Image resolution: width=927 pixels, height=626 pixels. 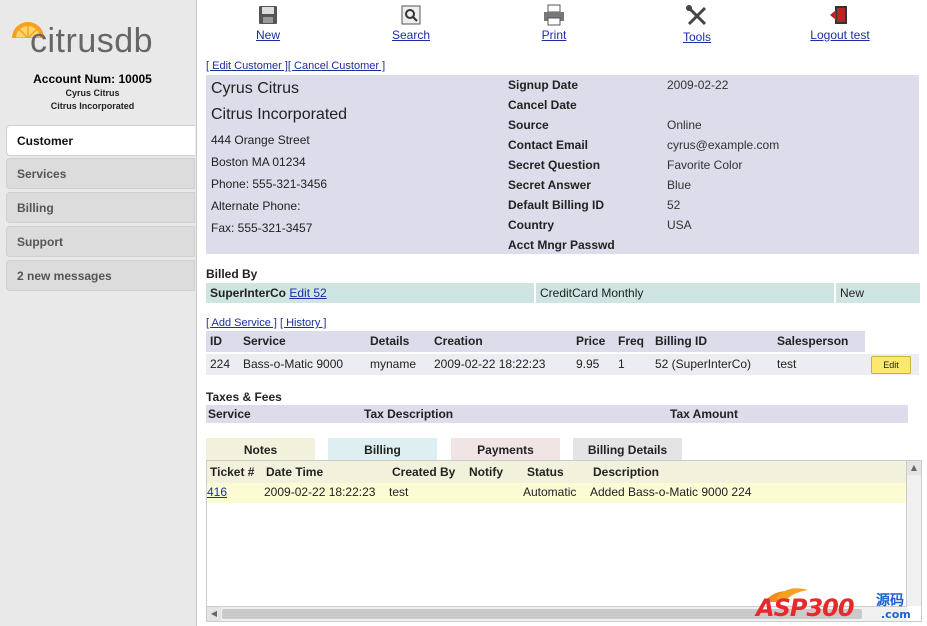 I want to click on service-header: Details, so click(x=398, y=341).